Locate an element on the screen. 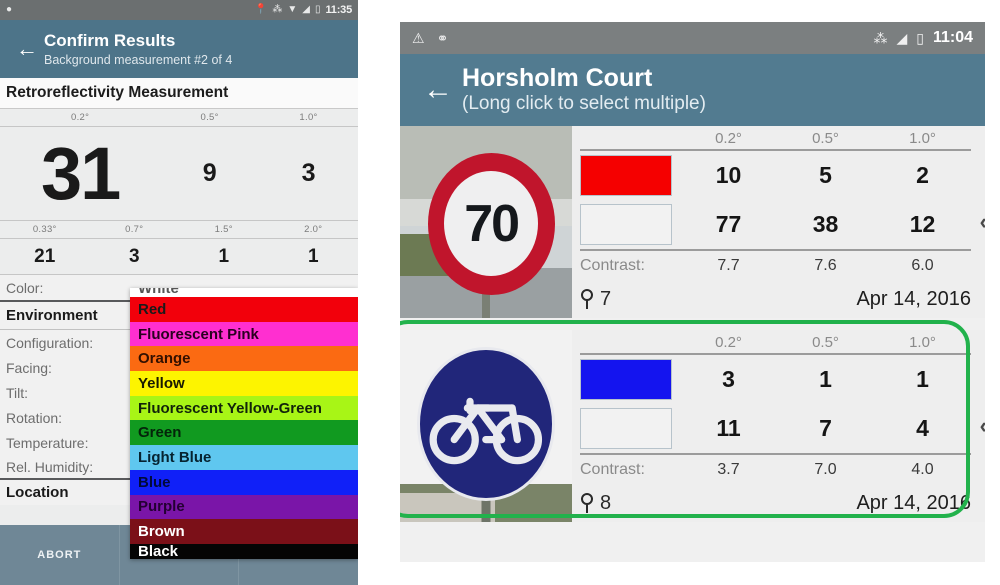  environment-header-label: Environment is located at coordinates (52, 315).